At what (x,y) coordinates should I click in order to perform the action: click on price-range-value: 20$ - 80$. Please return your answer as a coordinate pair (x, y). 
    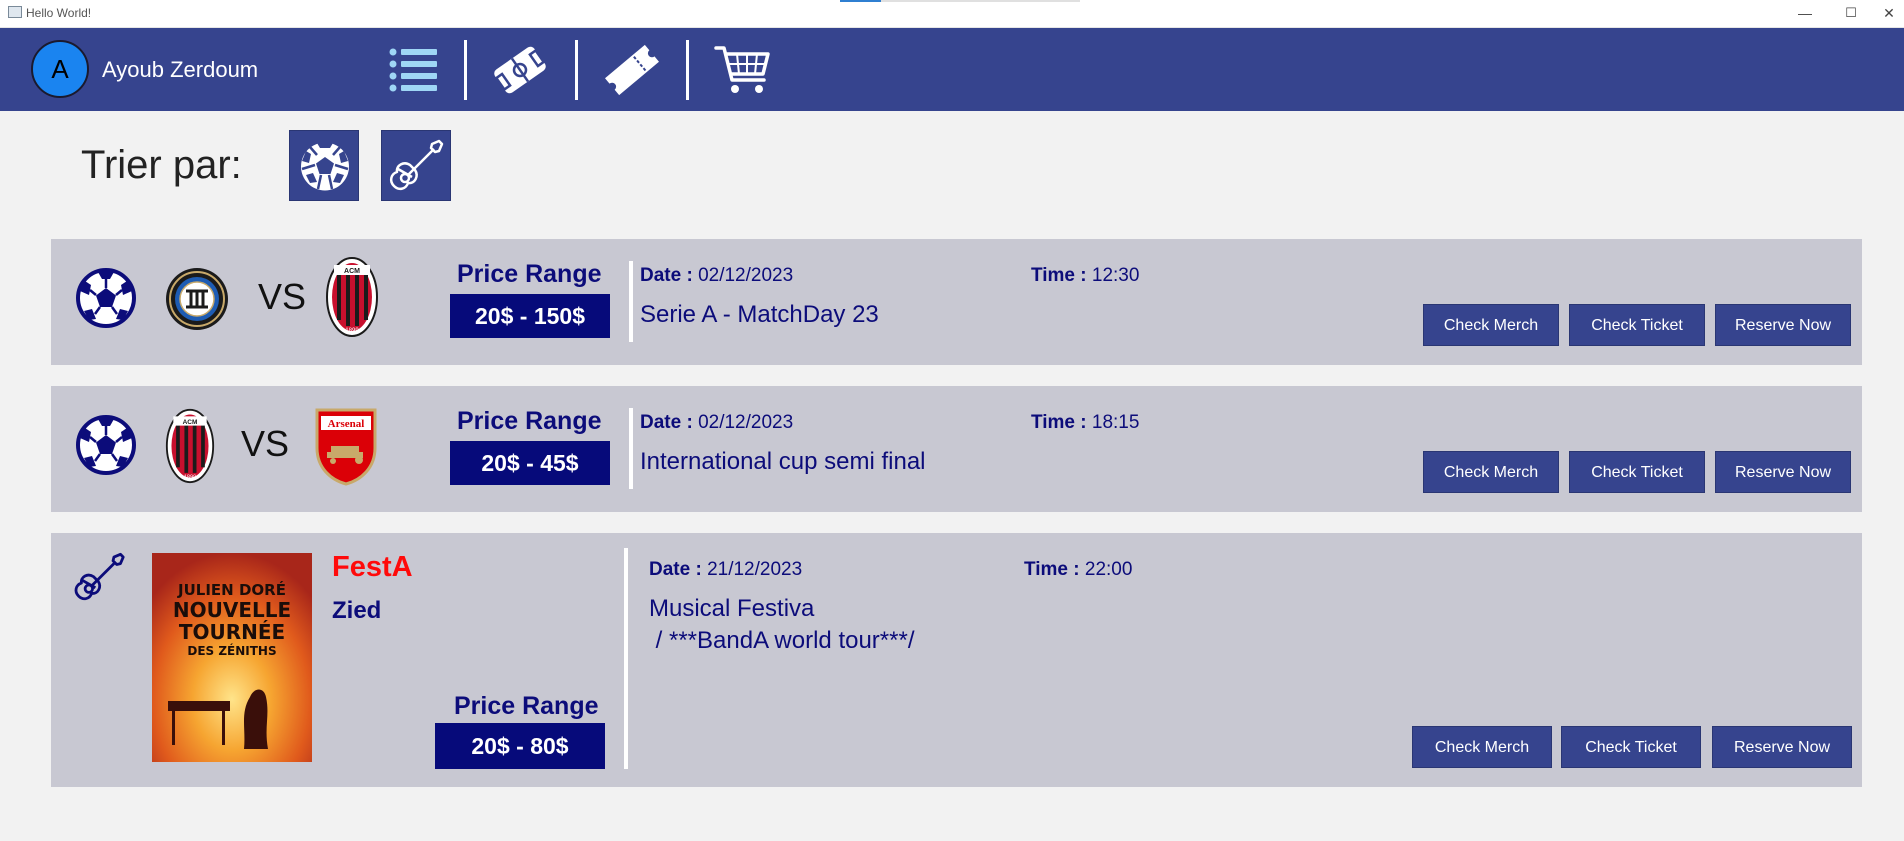
    Looking at the image, I should click on (520, 746).